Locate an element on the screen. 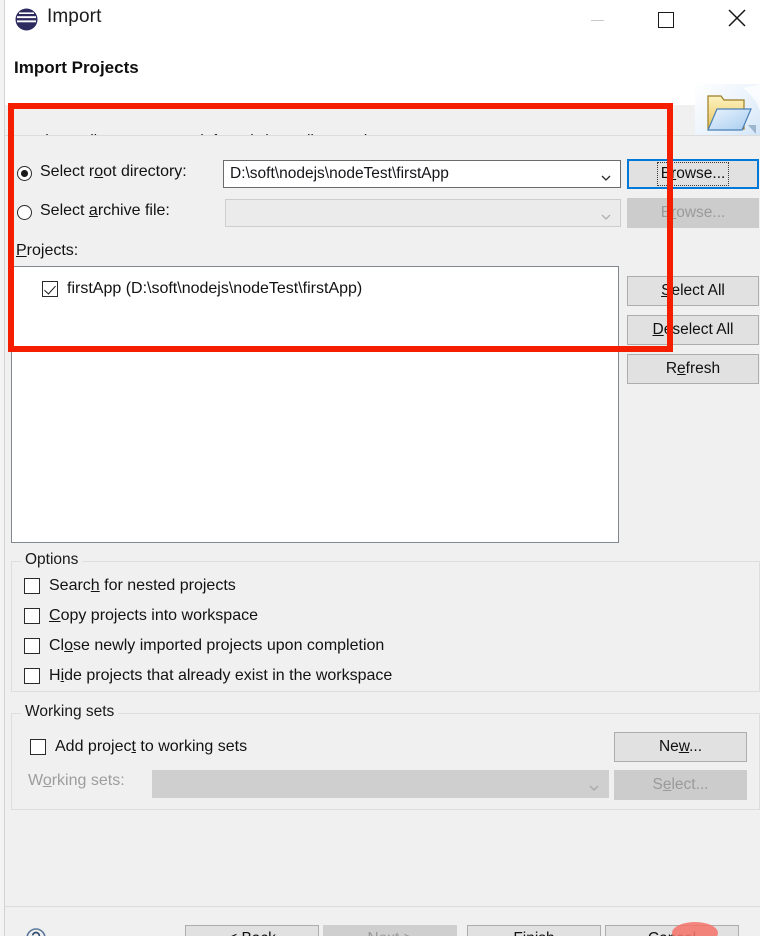 The image size is (760, 936). checkbox-add-to-working-sets is located at coordinates (38, 747).